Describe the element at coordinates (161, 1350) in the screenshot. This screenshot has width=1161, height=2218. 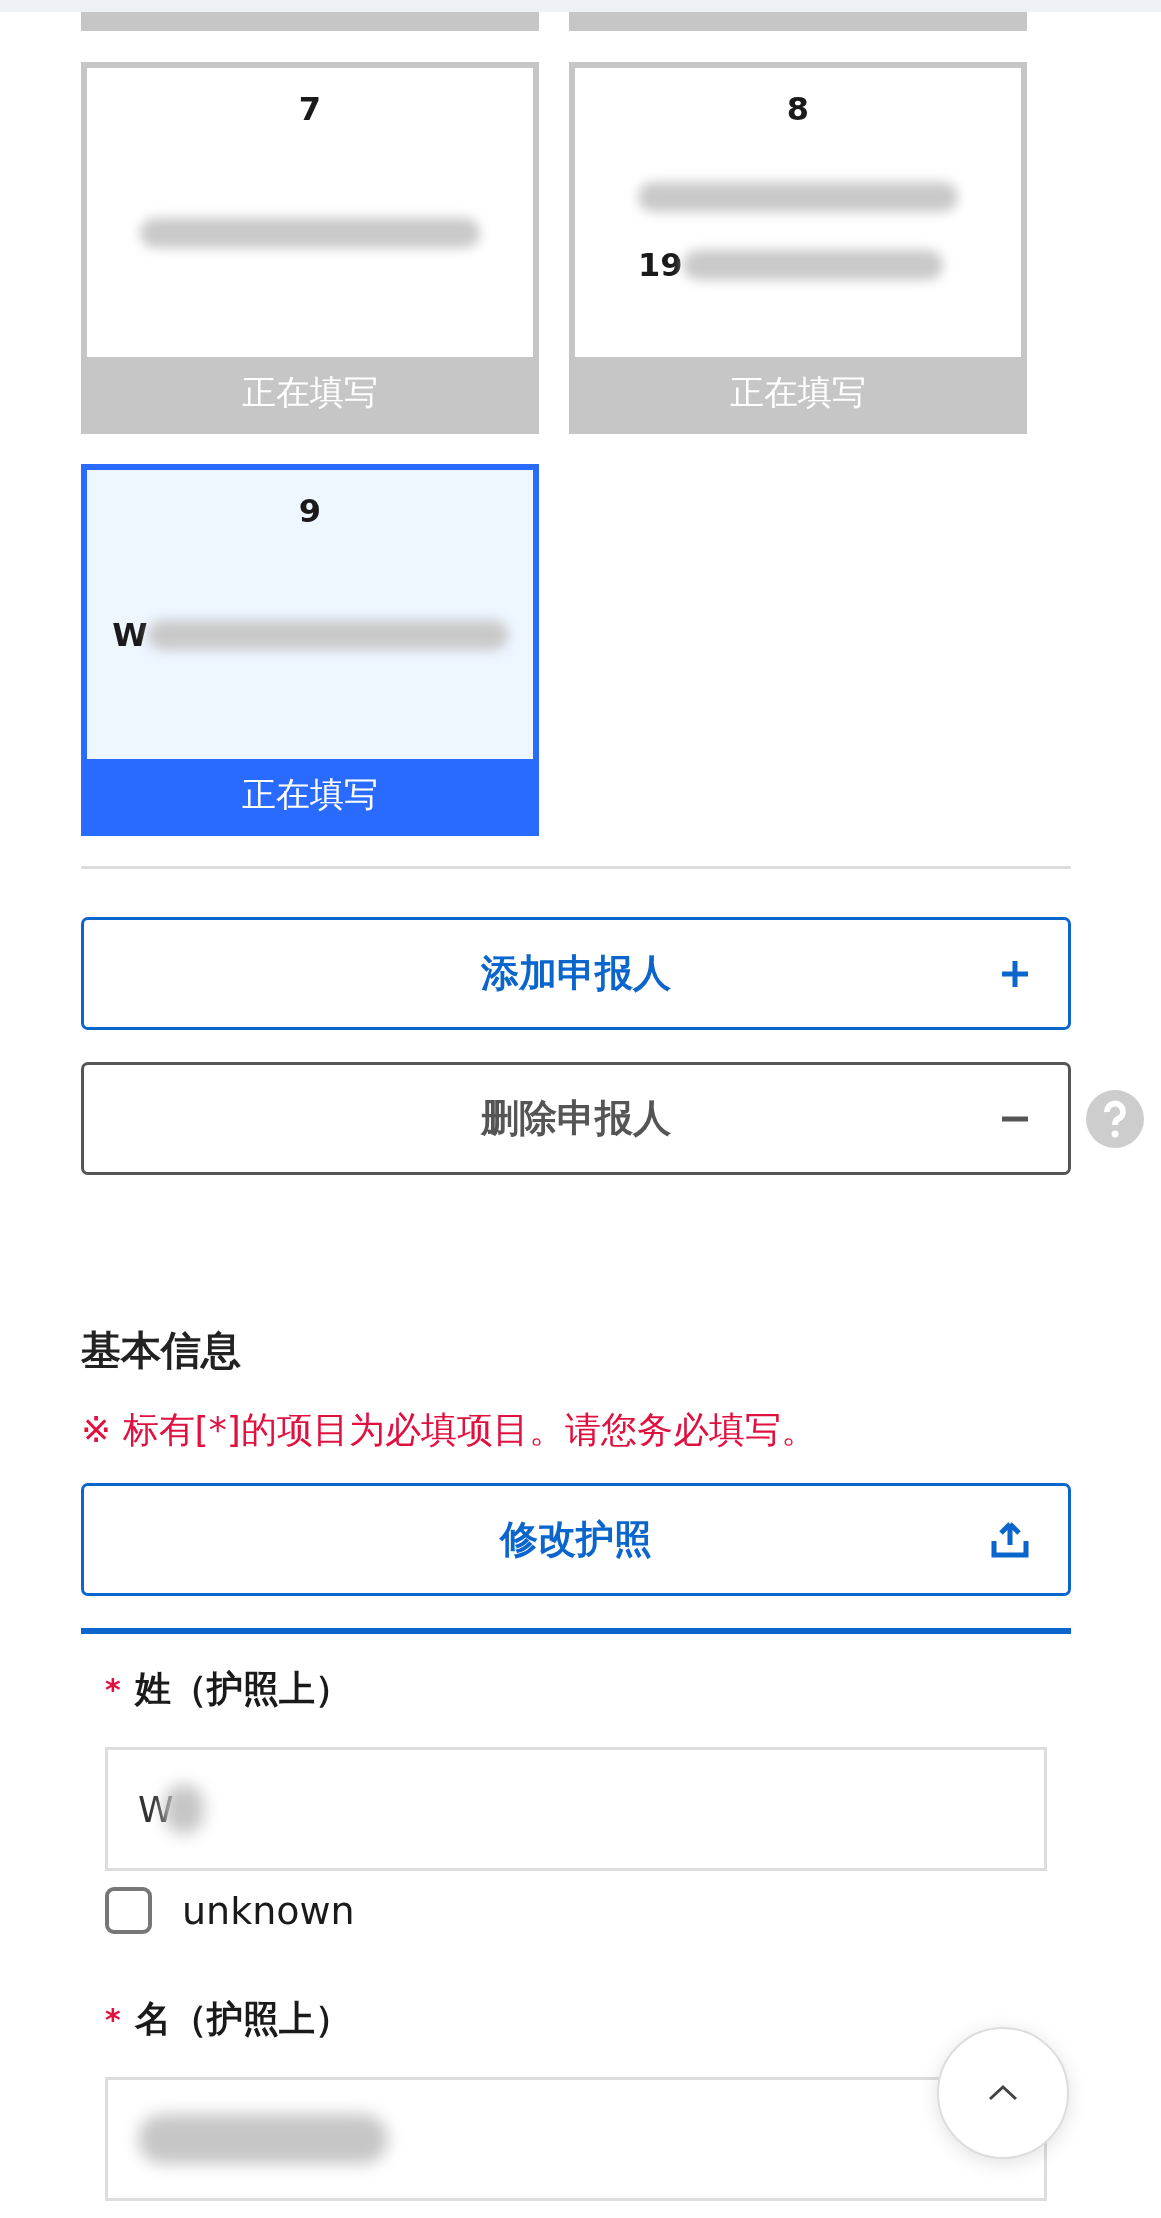
I see `section-title: 基本信息` at that location.